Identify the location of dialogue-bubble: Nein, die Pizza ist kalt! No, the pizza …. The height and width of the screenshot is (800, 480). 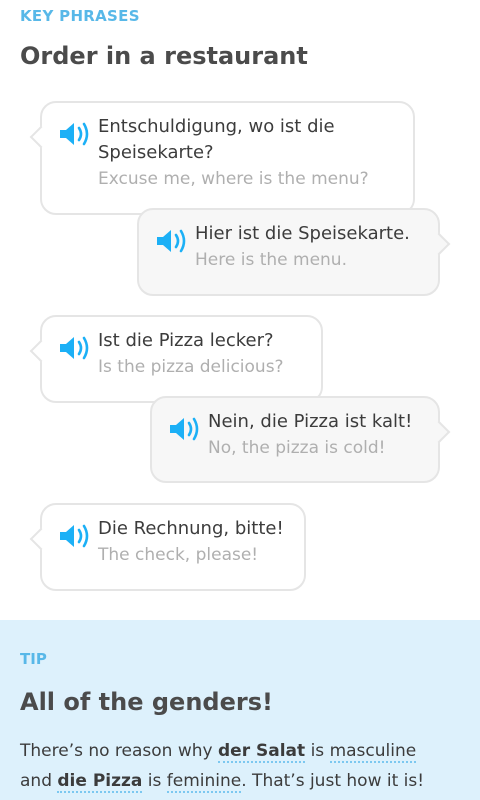
(300, 439).